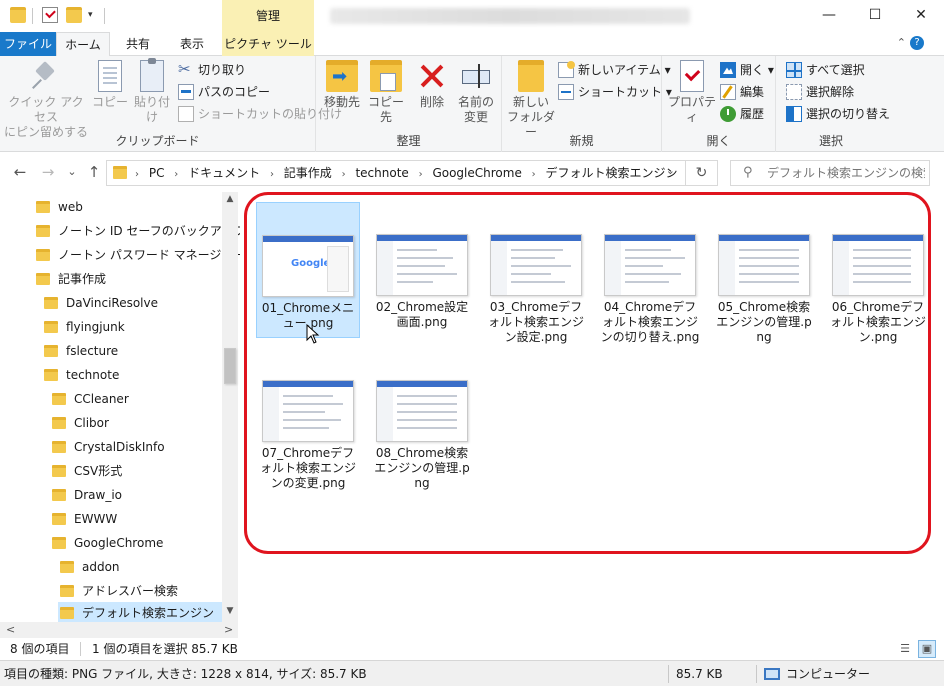 The width and height of the screenshot is (944, 686). Describe the element at coordinates (74, 15) in the screenshot. I see `new-folder-quick-icon` at that location.